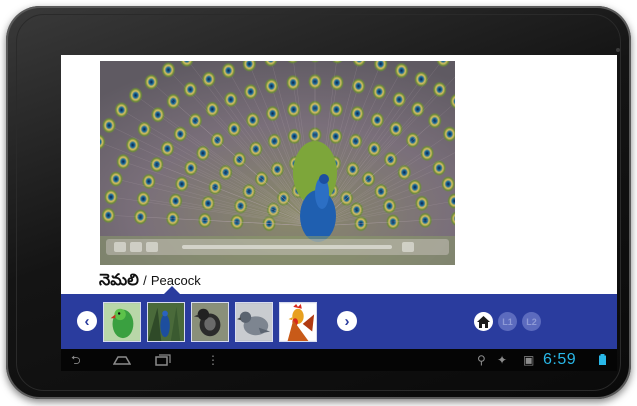 The width and height of the screenshot is (637, 406). I want to click on peacock-icon, so click(166, 322).